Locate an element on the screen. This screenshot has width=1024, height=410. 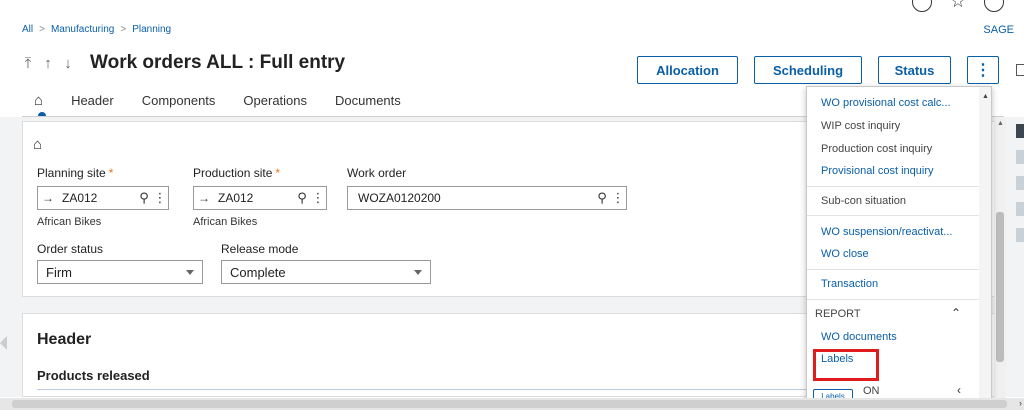
section-tabs: ⌂ Header Components Operations Documents is located at coordinates (217, 106).